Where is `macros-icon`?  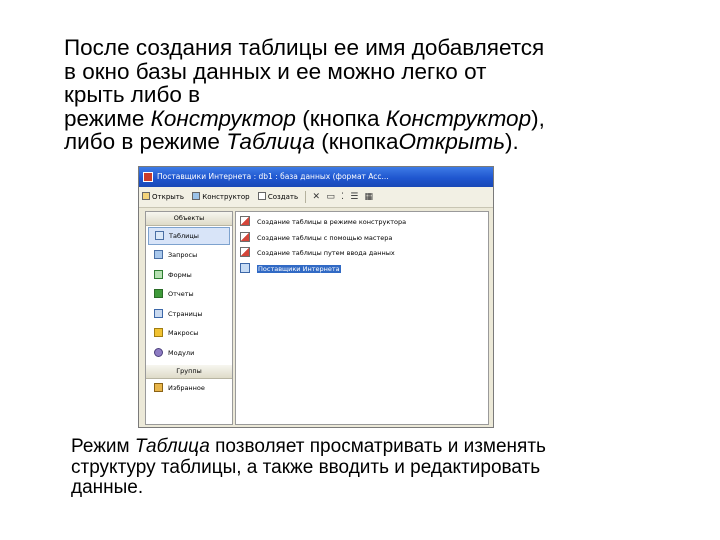 macros-icon is located at coordinates (158, 332).